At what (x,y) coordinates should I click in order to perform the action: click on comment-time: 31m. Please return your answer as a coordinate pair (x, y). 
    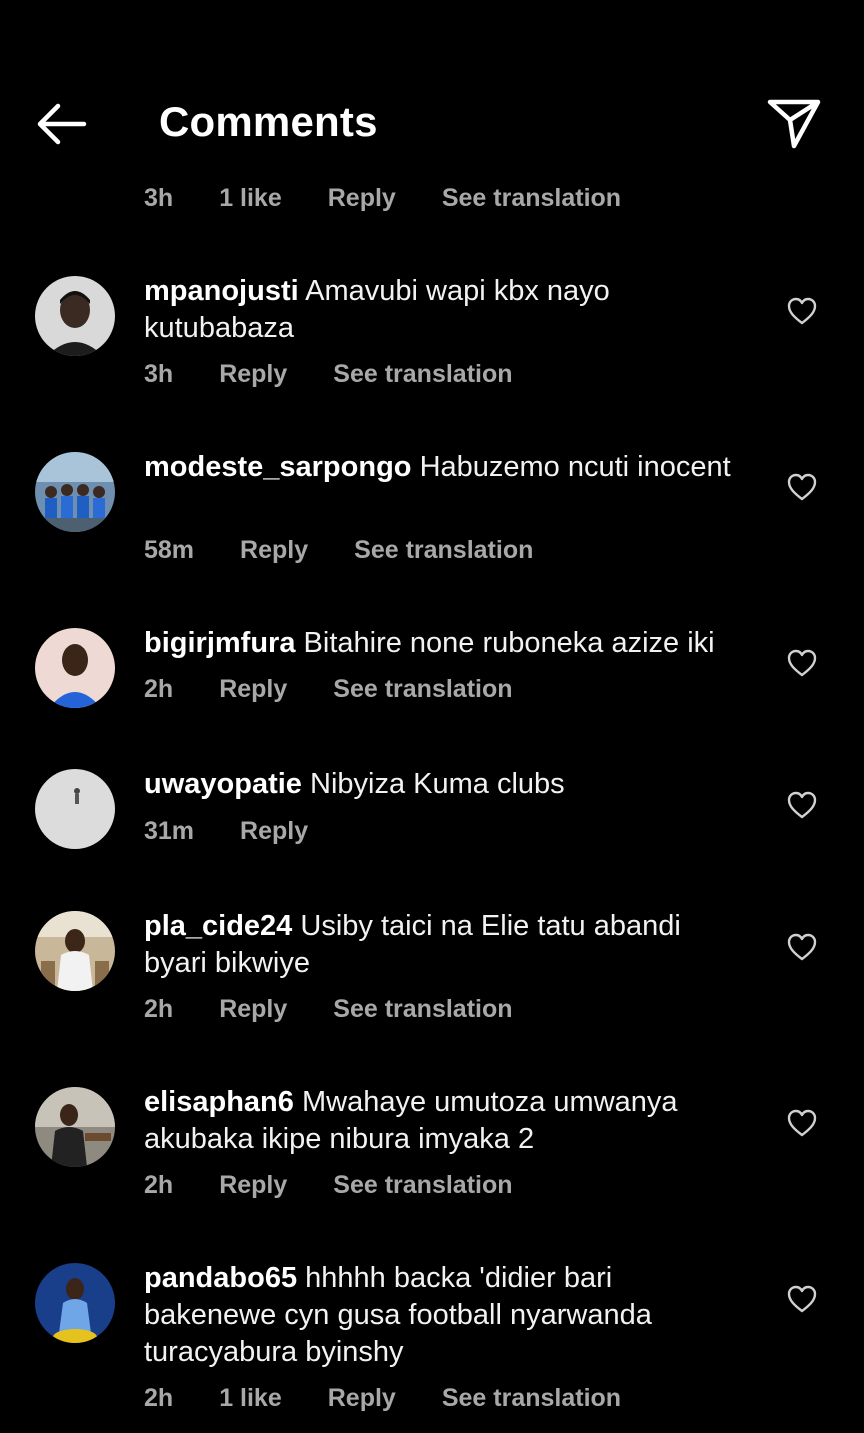
    Looking at the image, I should click on (169, 830).